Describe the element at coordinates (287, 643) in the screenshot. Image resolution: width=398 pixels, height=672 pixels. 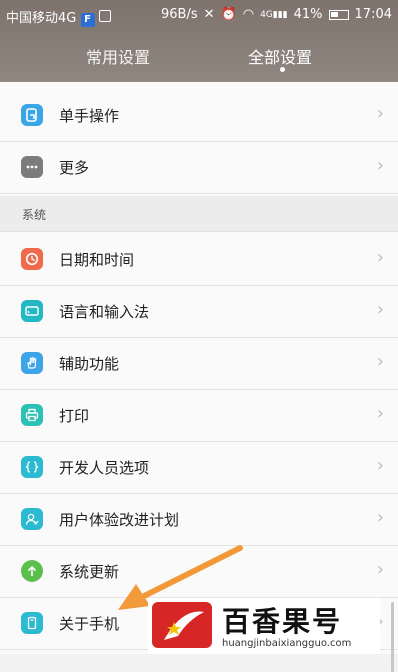
I see `watermark-url: huangjinbaixiangguo.com` at that location.